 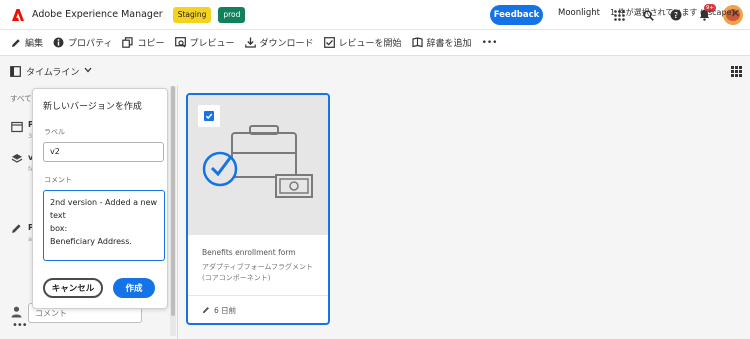 I want to click on checkmark-icon, so click(x=209, y=116).